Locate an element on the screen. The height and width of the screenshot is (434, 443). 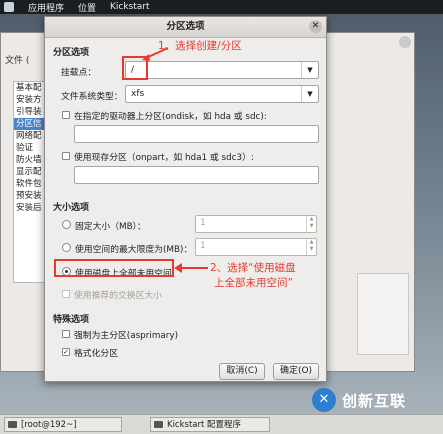
file-menu: 文件 ( is located at coordinates (17, 59).